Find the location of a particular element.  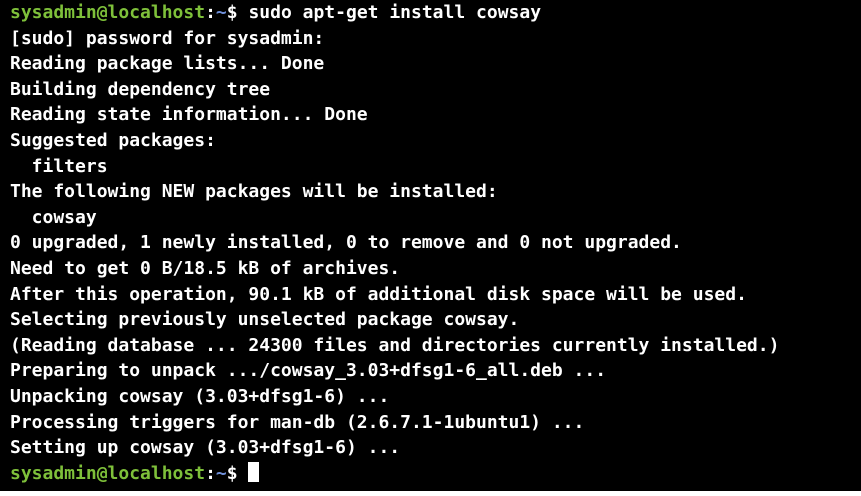

command-text: sudo apt-get install cowsay is located at coordinates (395, 12).